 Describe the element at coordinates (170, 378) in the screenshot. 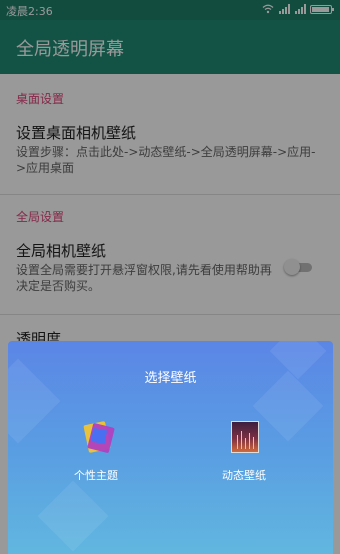

I see `sheet-title: 选择壁纸` at that location.